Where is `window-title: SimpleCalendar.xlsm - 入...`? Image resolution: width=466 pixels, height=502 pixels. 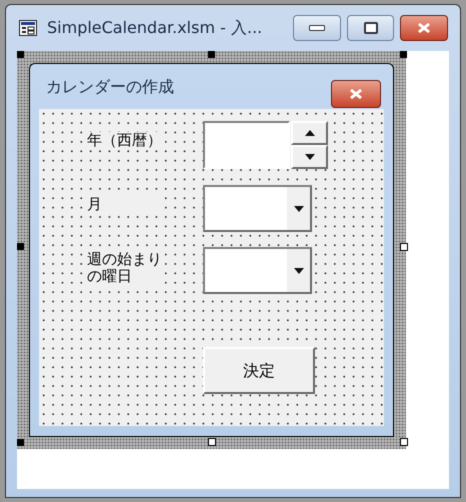 window-title: SimpleCalendar.xlsm - 入... is located at coordinates (154, 28).